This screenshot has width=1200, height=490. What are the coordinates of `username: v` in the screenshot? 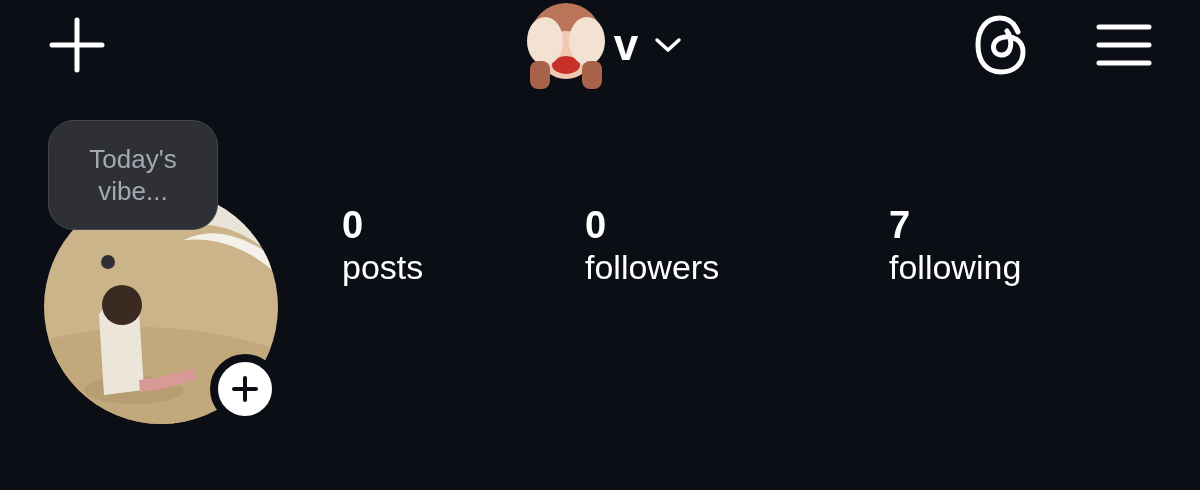 It's located at (626, 45).